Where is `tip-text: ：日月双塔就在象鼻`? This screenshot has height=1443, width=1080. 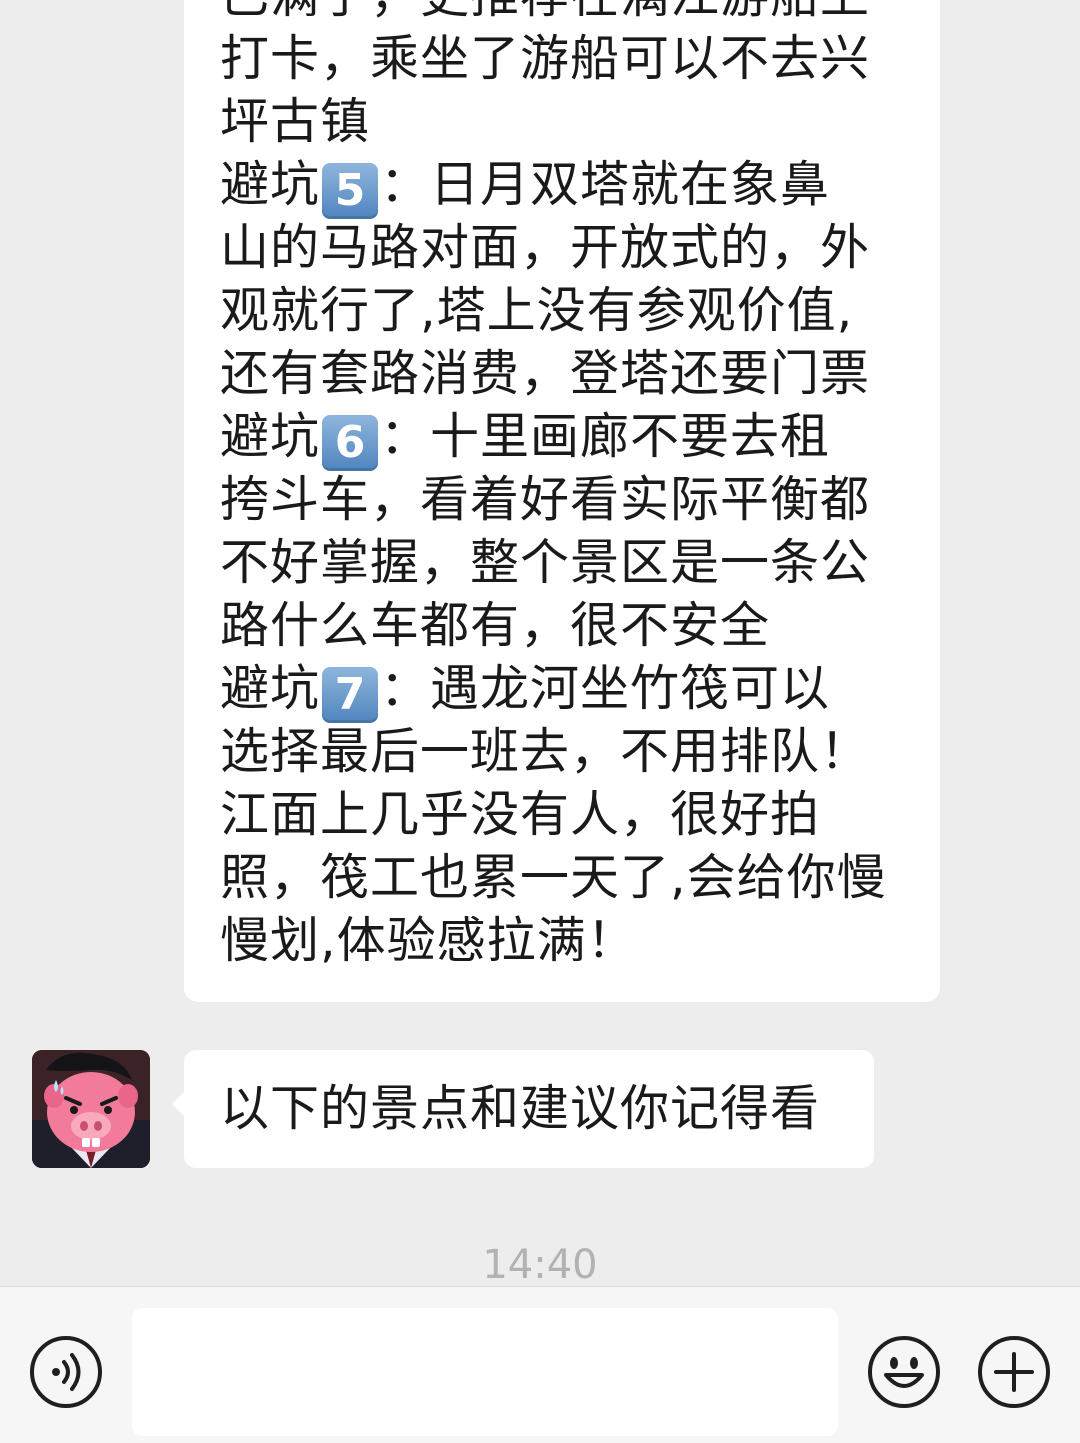 tip-text: ：日月双塔就在象鼻 is located at coordinates (605, 184).